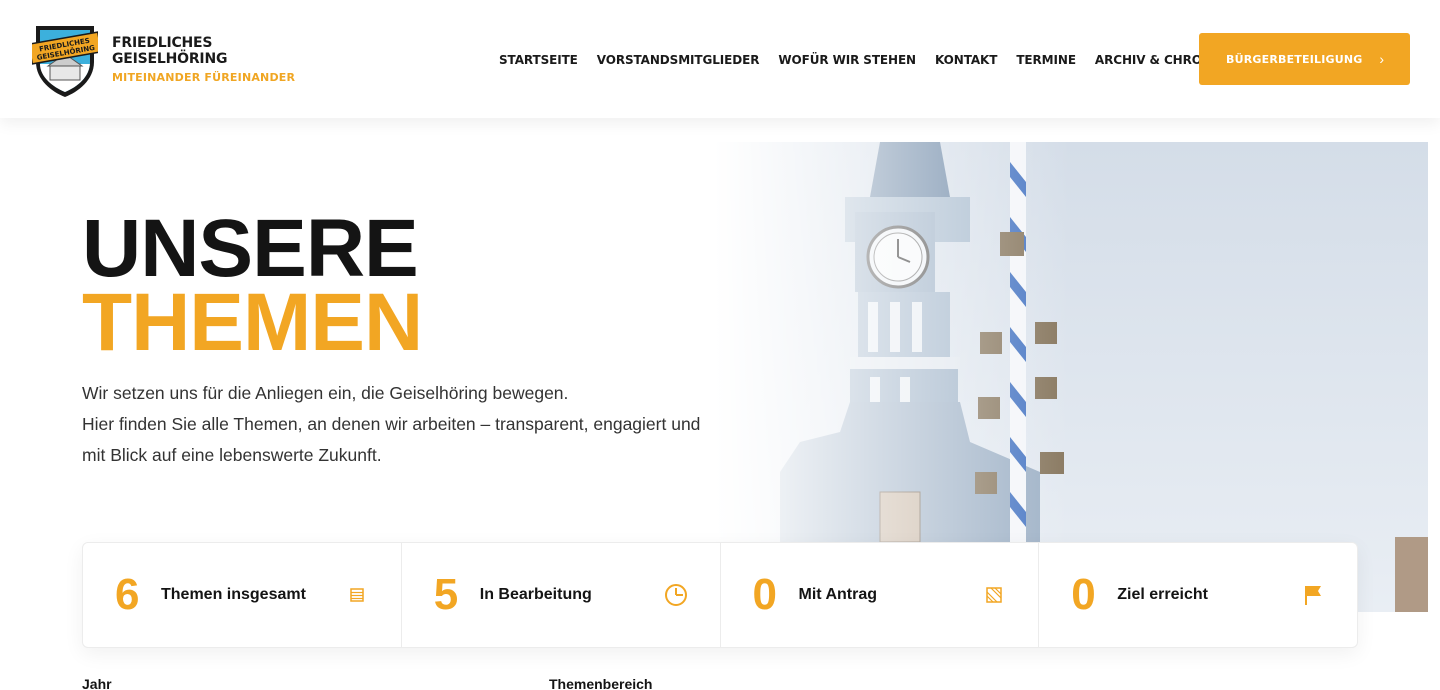 This screenshot has height=690, width=1440. What do you see at coordinates (838, 594) in the screenshot?
I see `stat-label: Mit Antrag` at bounding box center [838, 594].